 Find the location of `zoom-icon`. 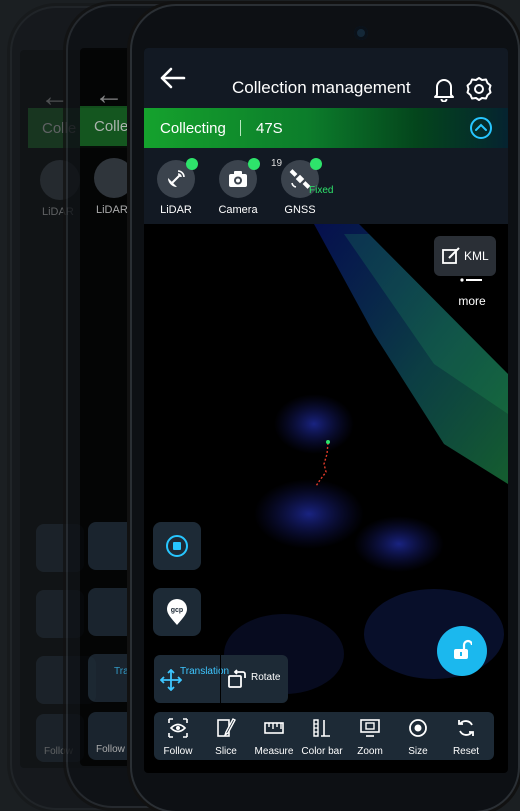

zoom-icon is located at coordinates (370, 728).